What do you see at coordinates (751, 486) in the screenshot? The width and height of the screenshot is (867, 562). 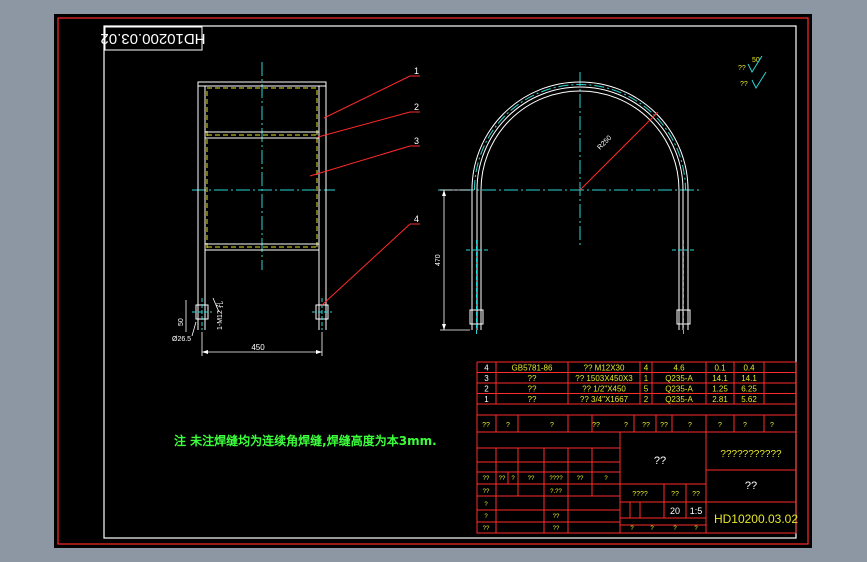 I see `company-name: ??` at bounding box center [751, 486].